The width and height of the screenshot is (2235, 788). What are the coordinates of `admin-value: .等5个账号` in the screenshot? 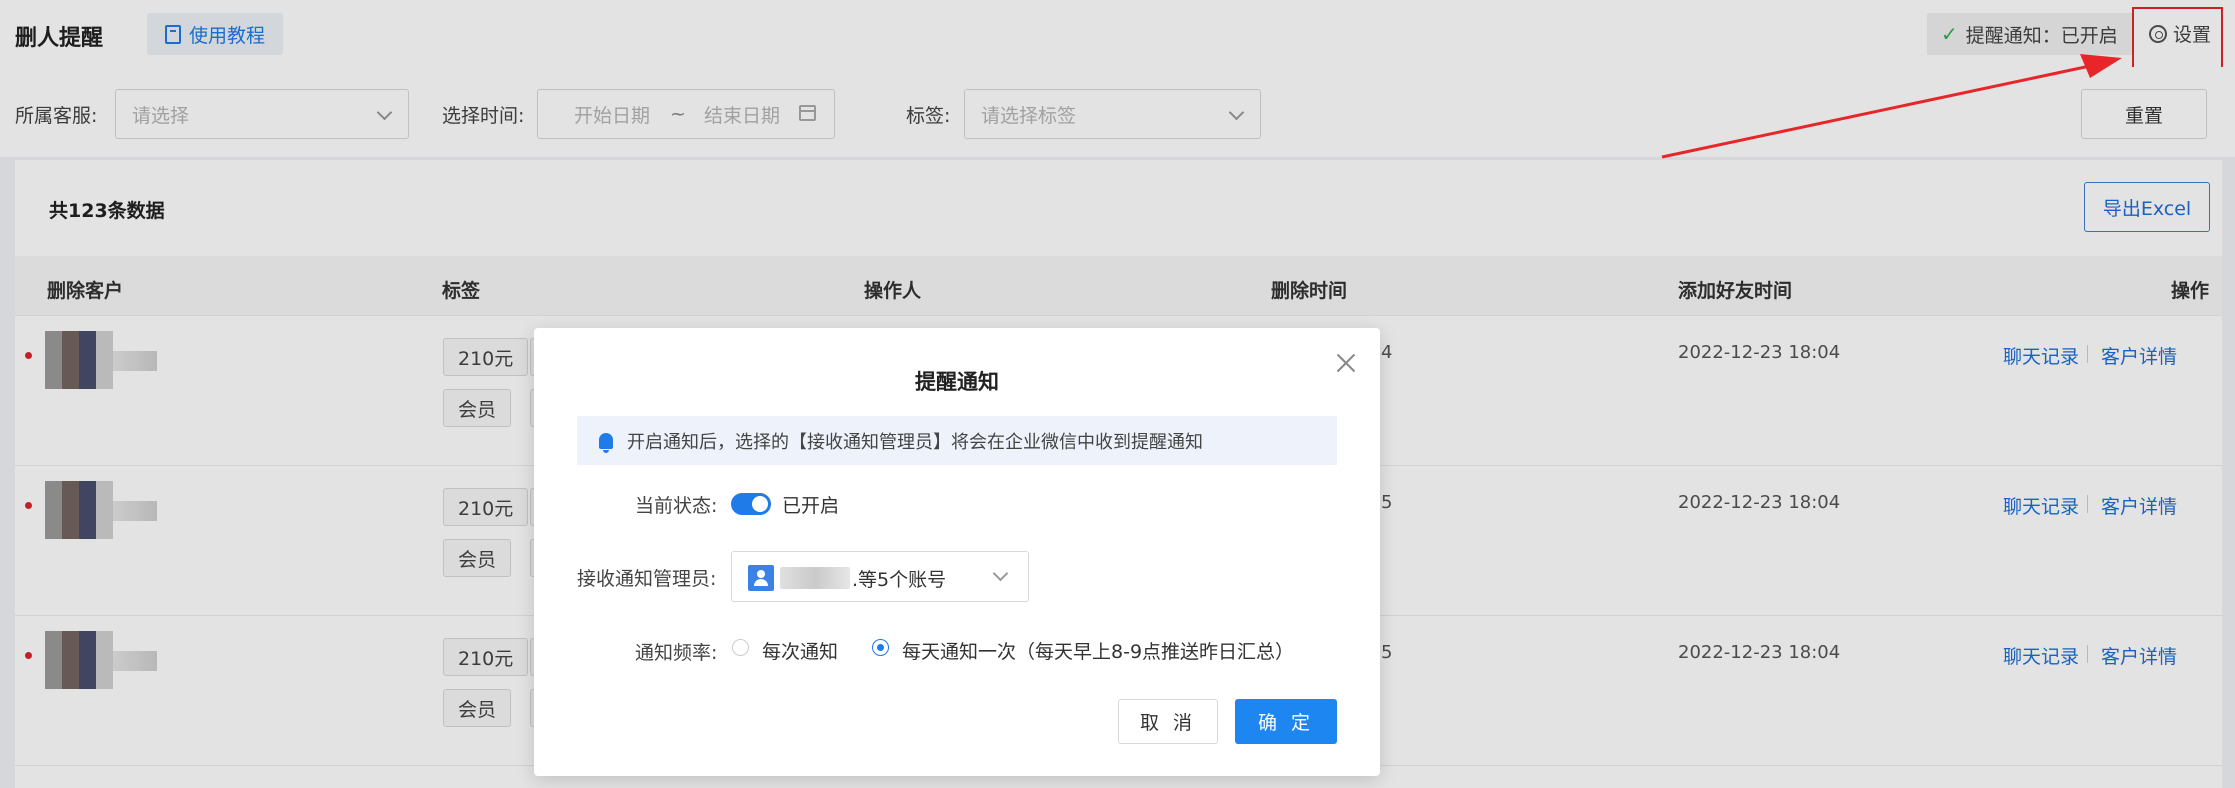 It's located at (899, 580).